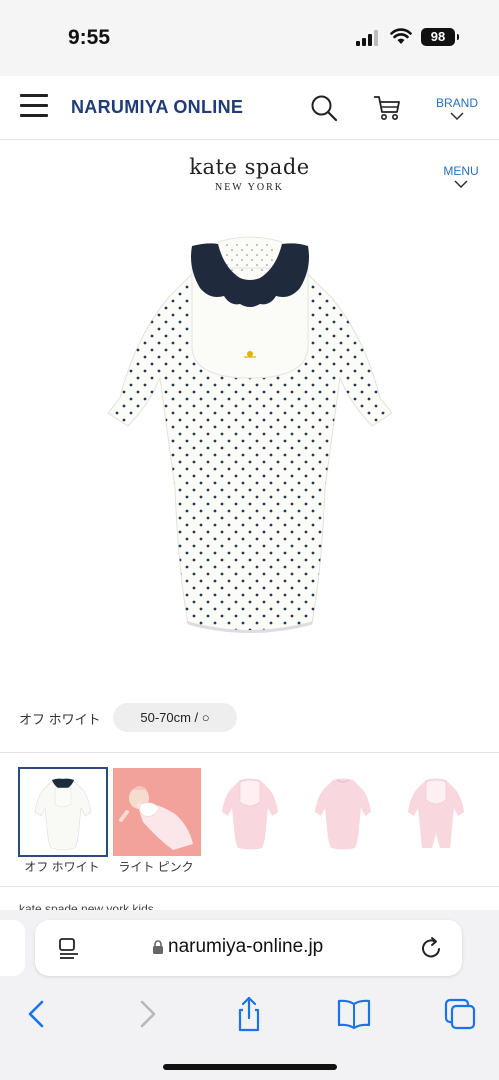 This screenshot has height=1080, width=499. What do you see at coordinates (34, 107) in the screenshot?
I see `hamburger-menu-icon` at bounding box center [34, 107].